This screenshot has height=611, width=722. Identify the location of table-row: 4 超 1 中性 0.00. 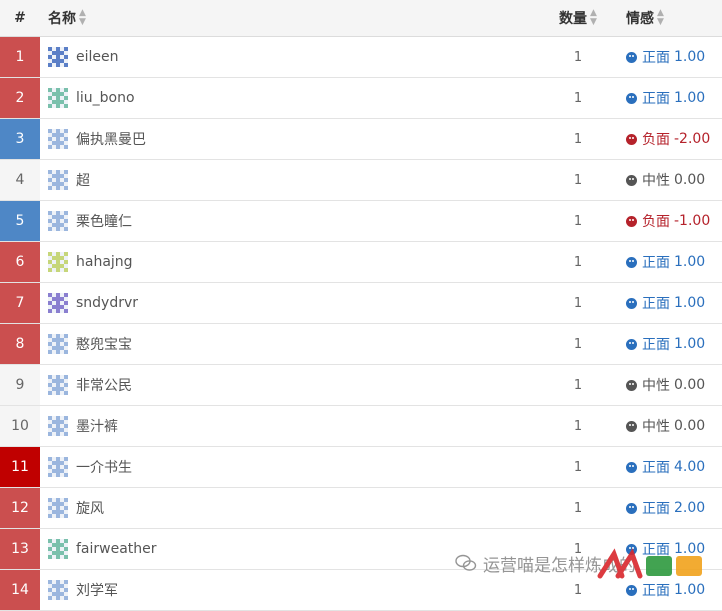
(361, 180).